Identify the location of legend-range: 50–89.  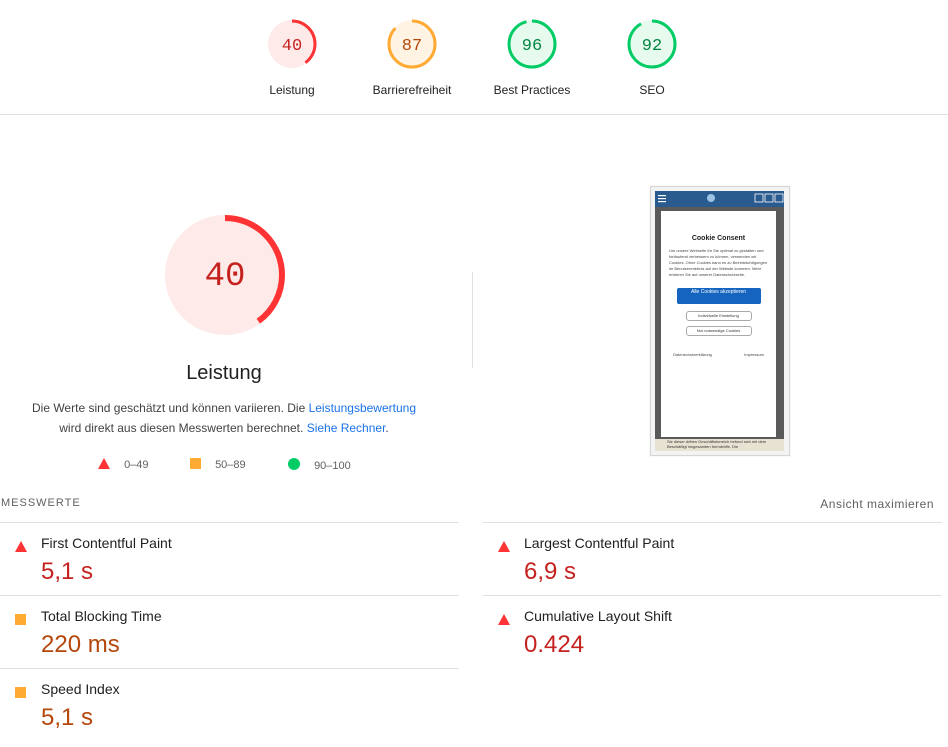
(230, 465).